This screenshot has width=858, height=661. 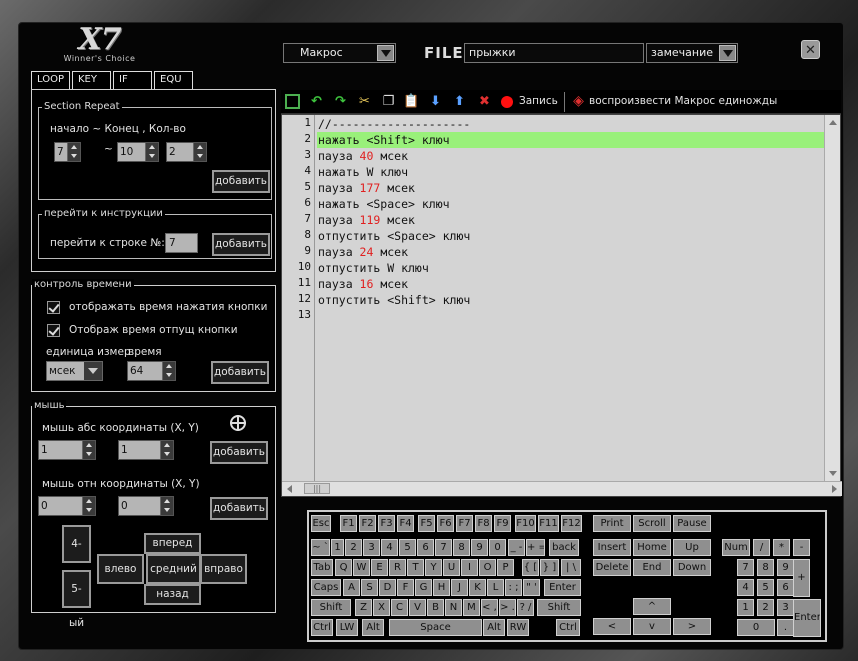 I want to click on abs-y-stepper: 1, so click(x=146, y=450).